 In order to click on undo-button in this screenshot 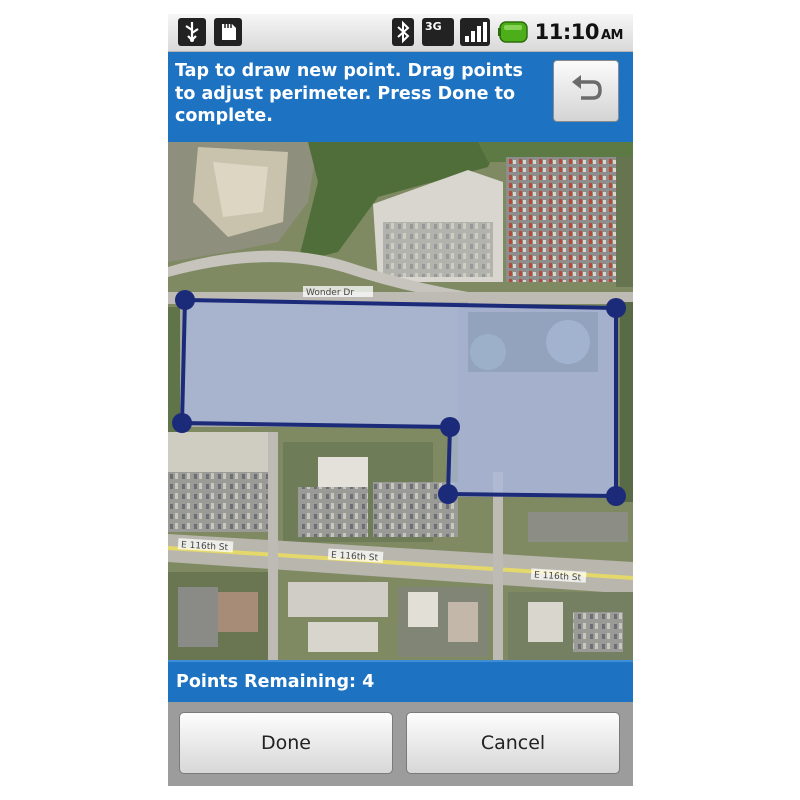, I will do `click(586, 91)`.